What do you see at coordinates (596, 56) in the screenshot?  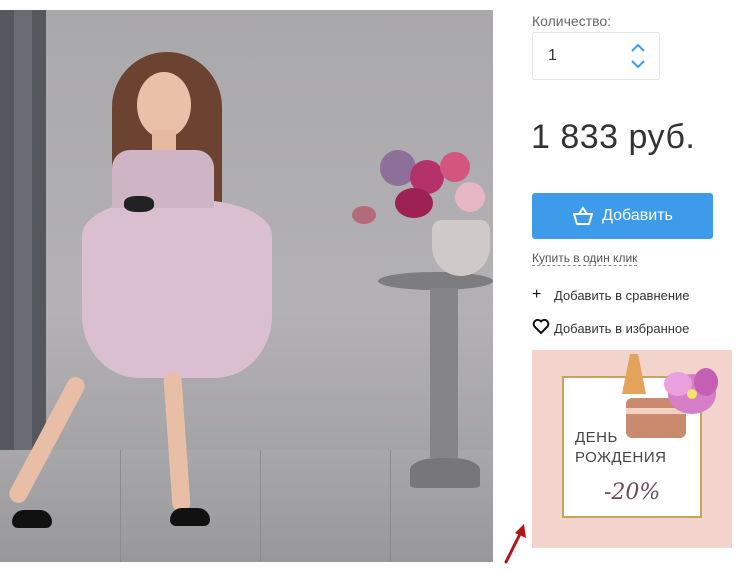 I see `quantity-stepper: 1` at bounding box center [596, 56].